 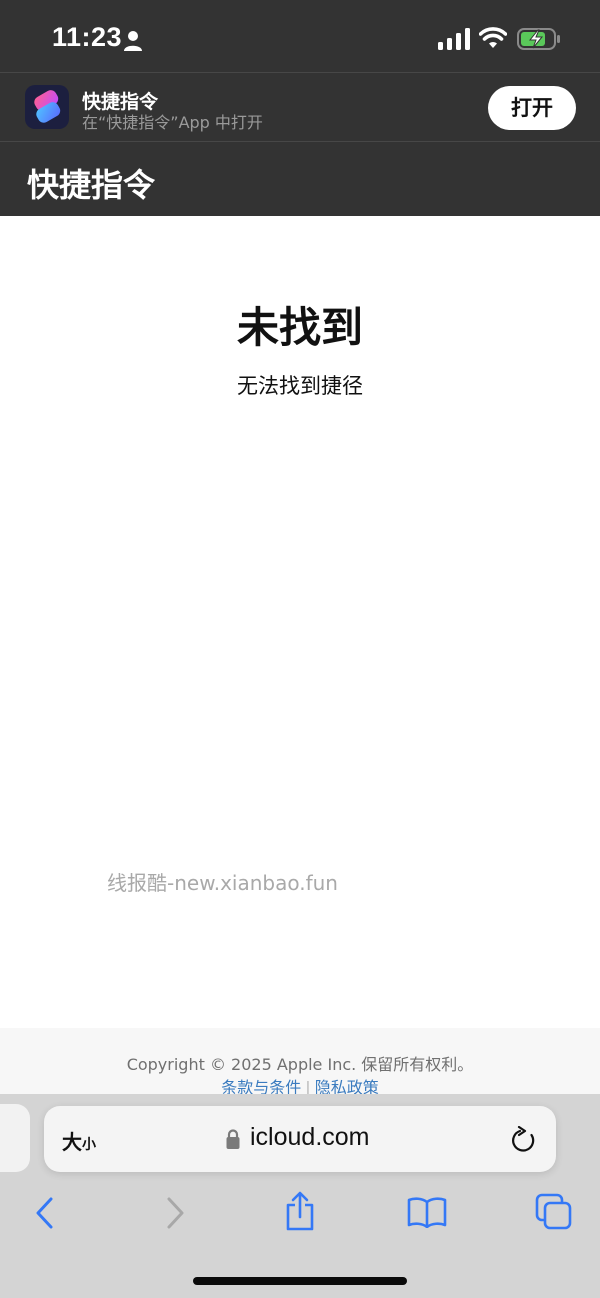 What do you see at coordinates (554, 1212) in the screenshot?
I see `tabs-icon` at bounding box center [554, 1212].